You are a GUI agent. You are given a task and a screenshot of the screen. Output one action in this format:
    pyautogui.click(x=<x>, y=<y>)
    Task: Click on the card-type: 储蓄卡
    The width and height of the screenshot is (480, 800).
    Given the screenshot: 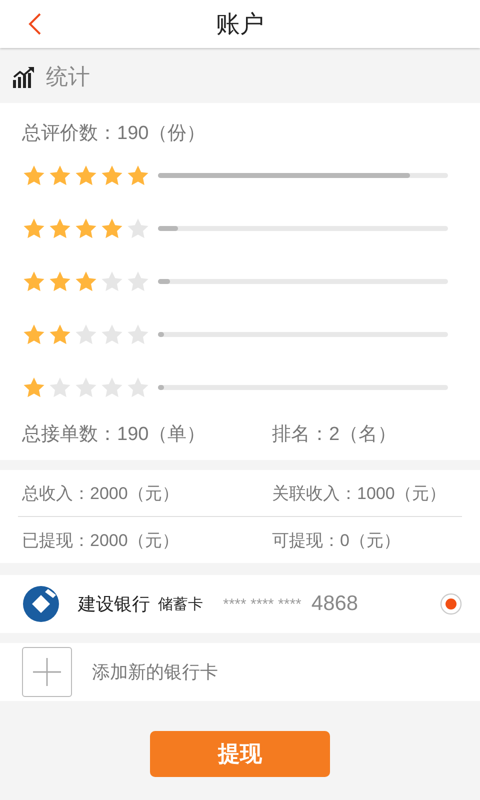 What is the action you would take?
    pyautogui.click(x=180, y=604)
    